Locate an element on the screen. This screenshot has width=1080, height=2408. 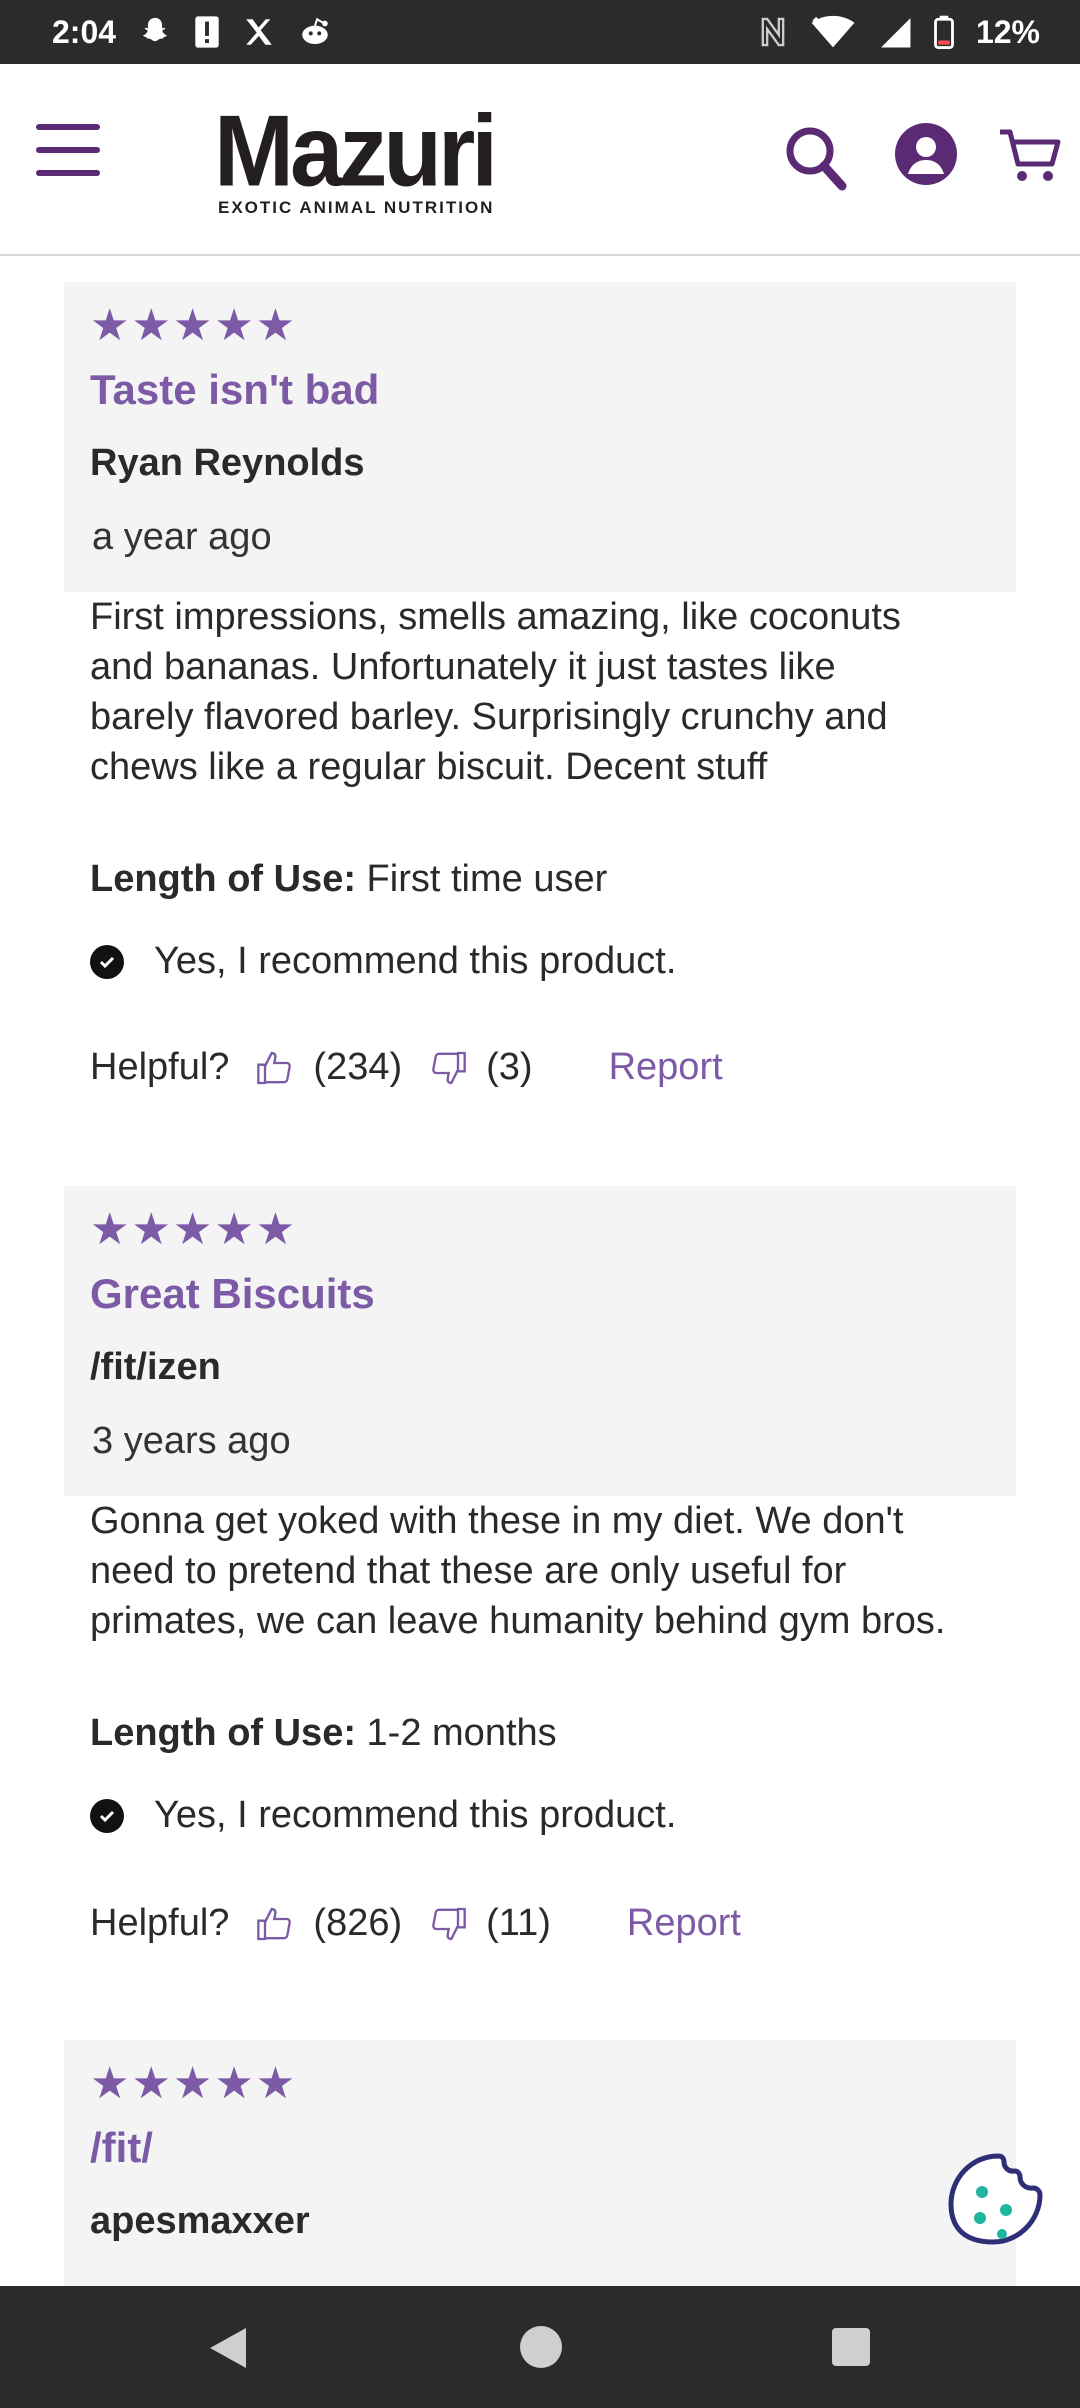
downvote-count: (11) is located at coordinates (518, 1923).